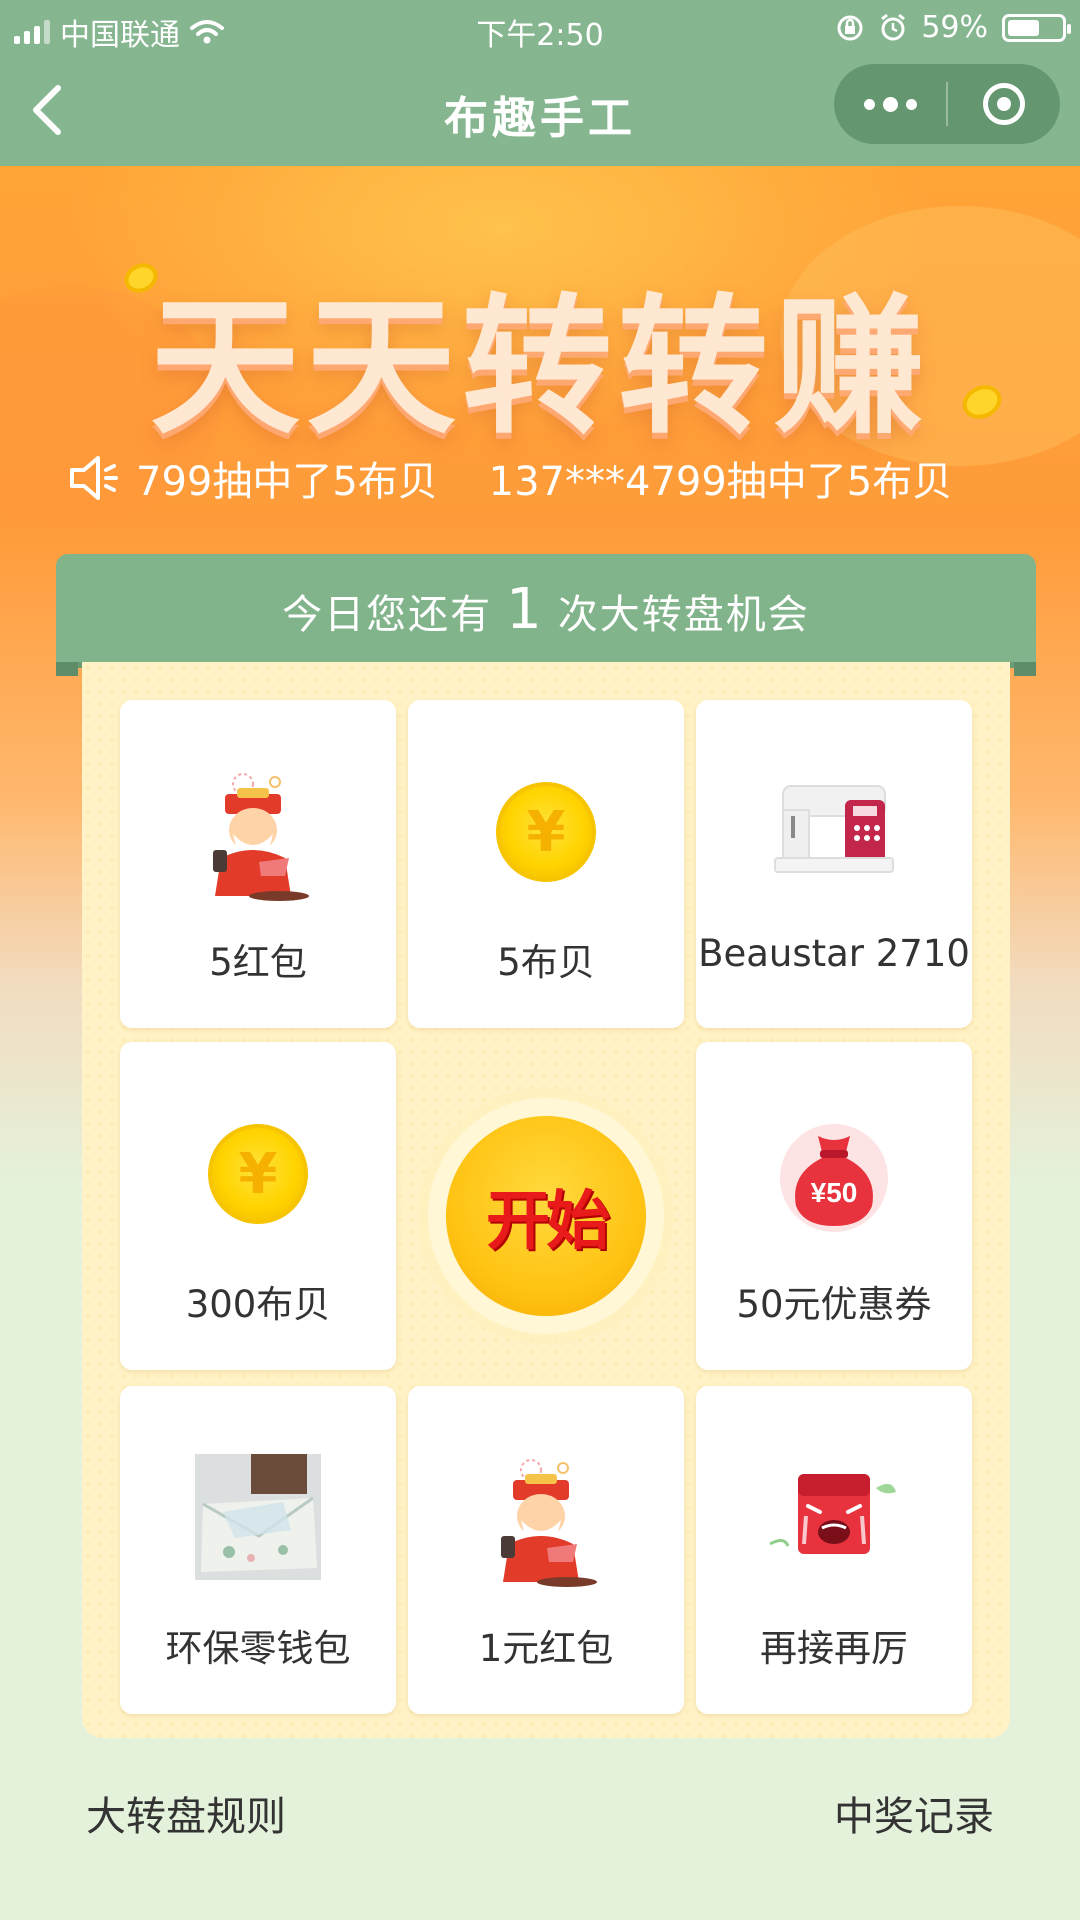 The width and height of the screenshot is (1080, 1920). What do you see at coordinates (540, 27) in the screenshot?
I see `status-bar: 中国联通 下午2:50 59%` at bounding box center [540, 27].